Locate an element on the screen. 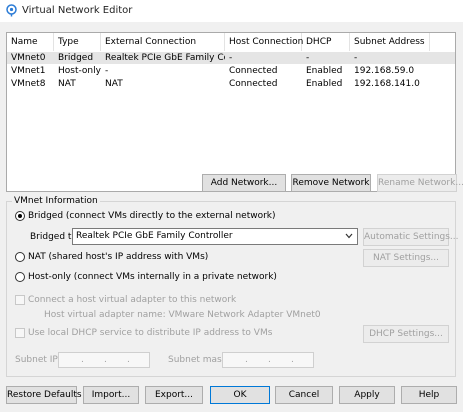  cell-host-connection: - is located at coordinates (231, 58).